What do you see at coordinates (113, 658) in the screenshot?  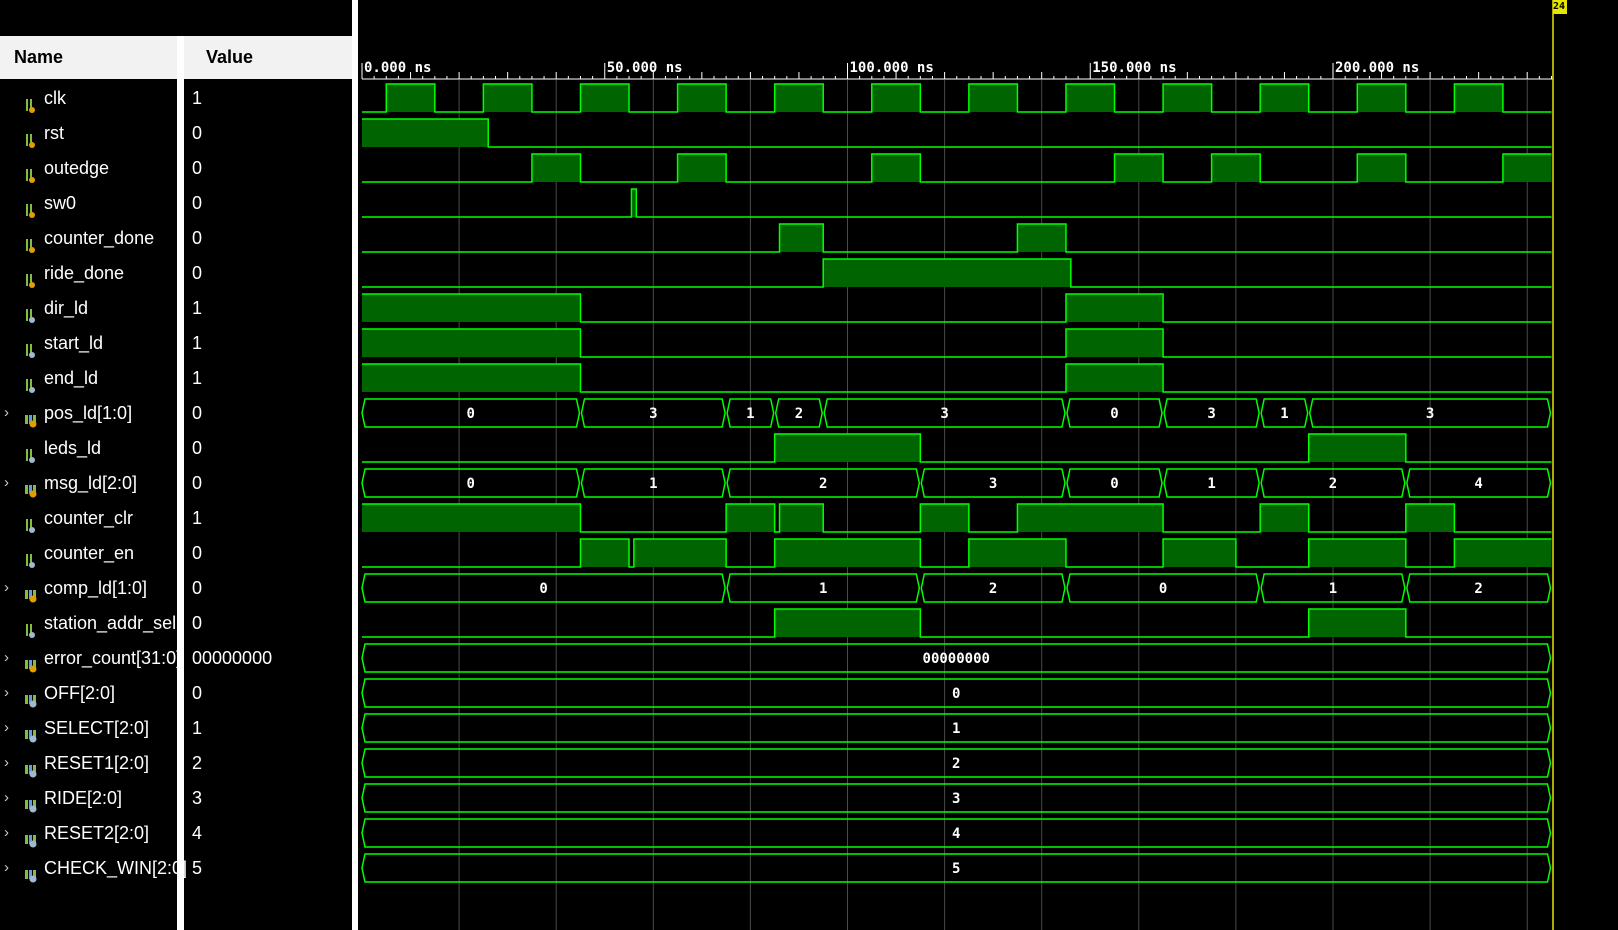 I see `signal-name: error_count[31:0]` at bounding box center [113, 658].